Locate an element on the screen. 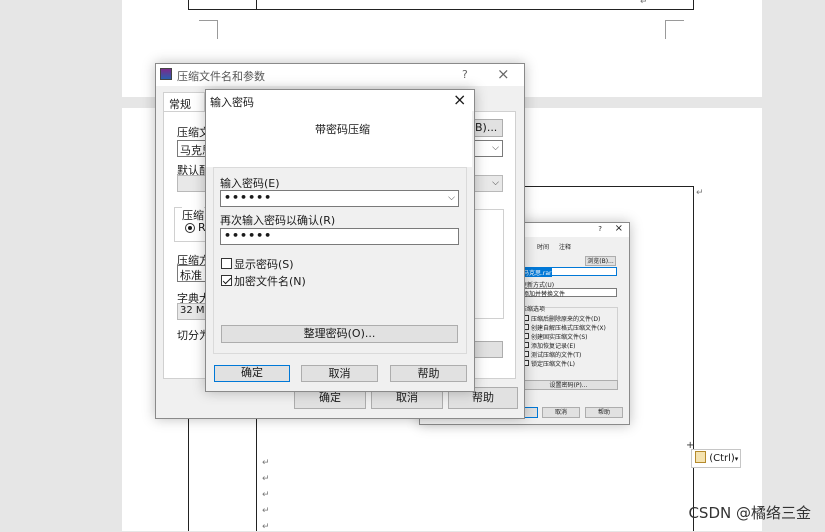  password-header: 带密码压缩 is located at coordinates (342, 129).